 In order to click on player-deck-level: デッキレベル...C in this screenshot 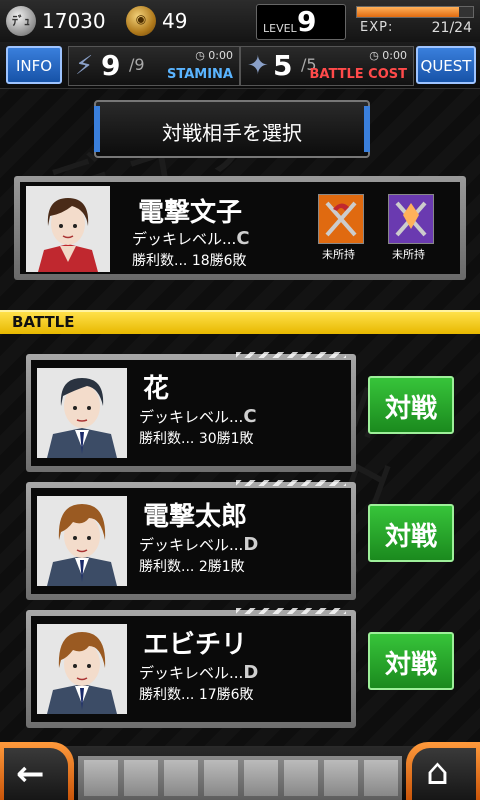, I will do `click(191, 238)`.